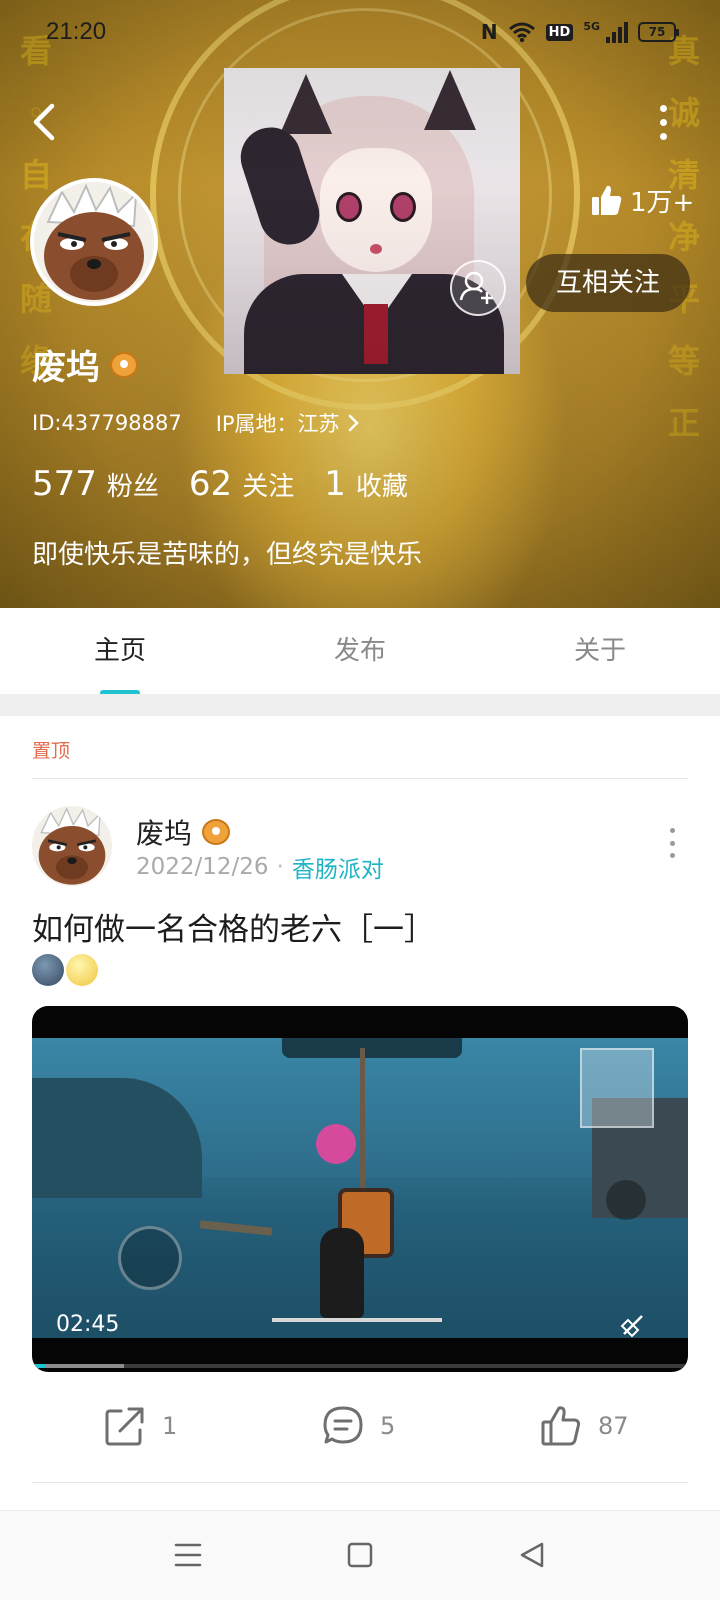 This screenshot has height=1600, width=720. What do you see at coordinates (663, 122) in the screenshot?
I see `more-options-button` at bounding box center [663, 122].